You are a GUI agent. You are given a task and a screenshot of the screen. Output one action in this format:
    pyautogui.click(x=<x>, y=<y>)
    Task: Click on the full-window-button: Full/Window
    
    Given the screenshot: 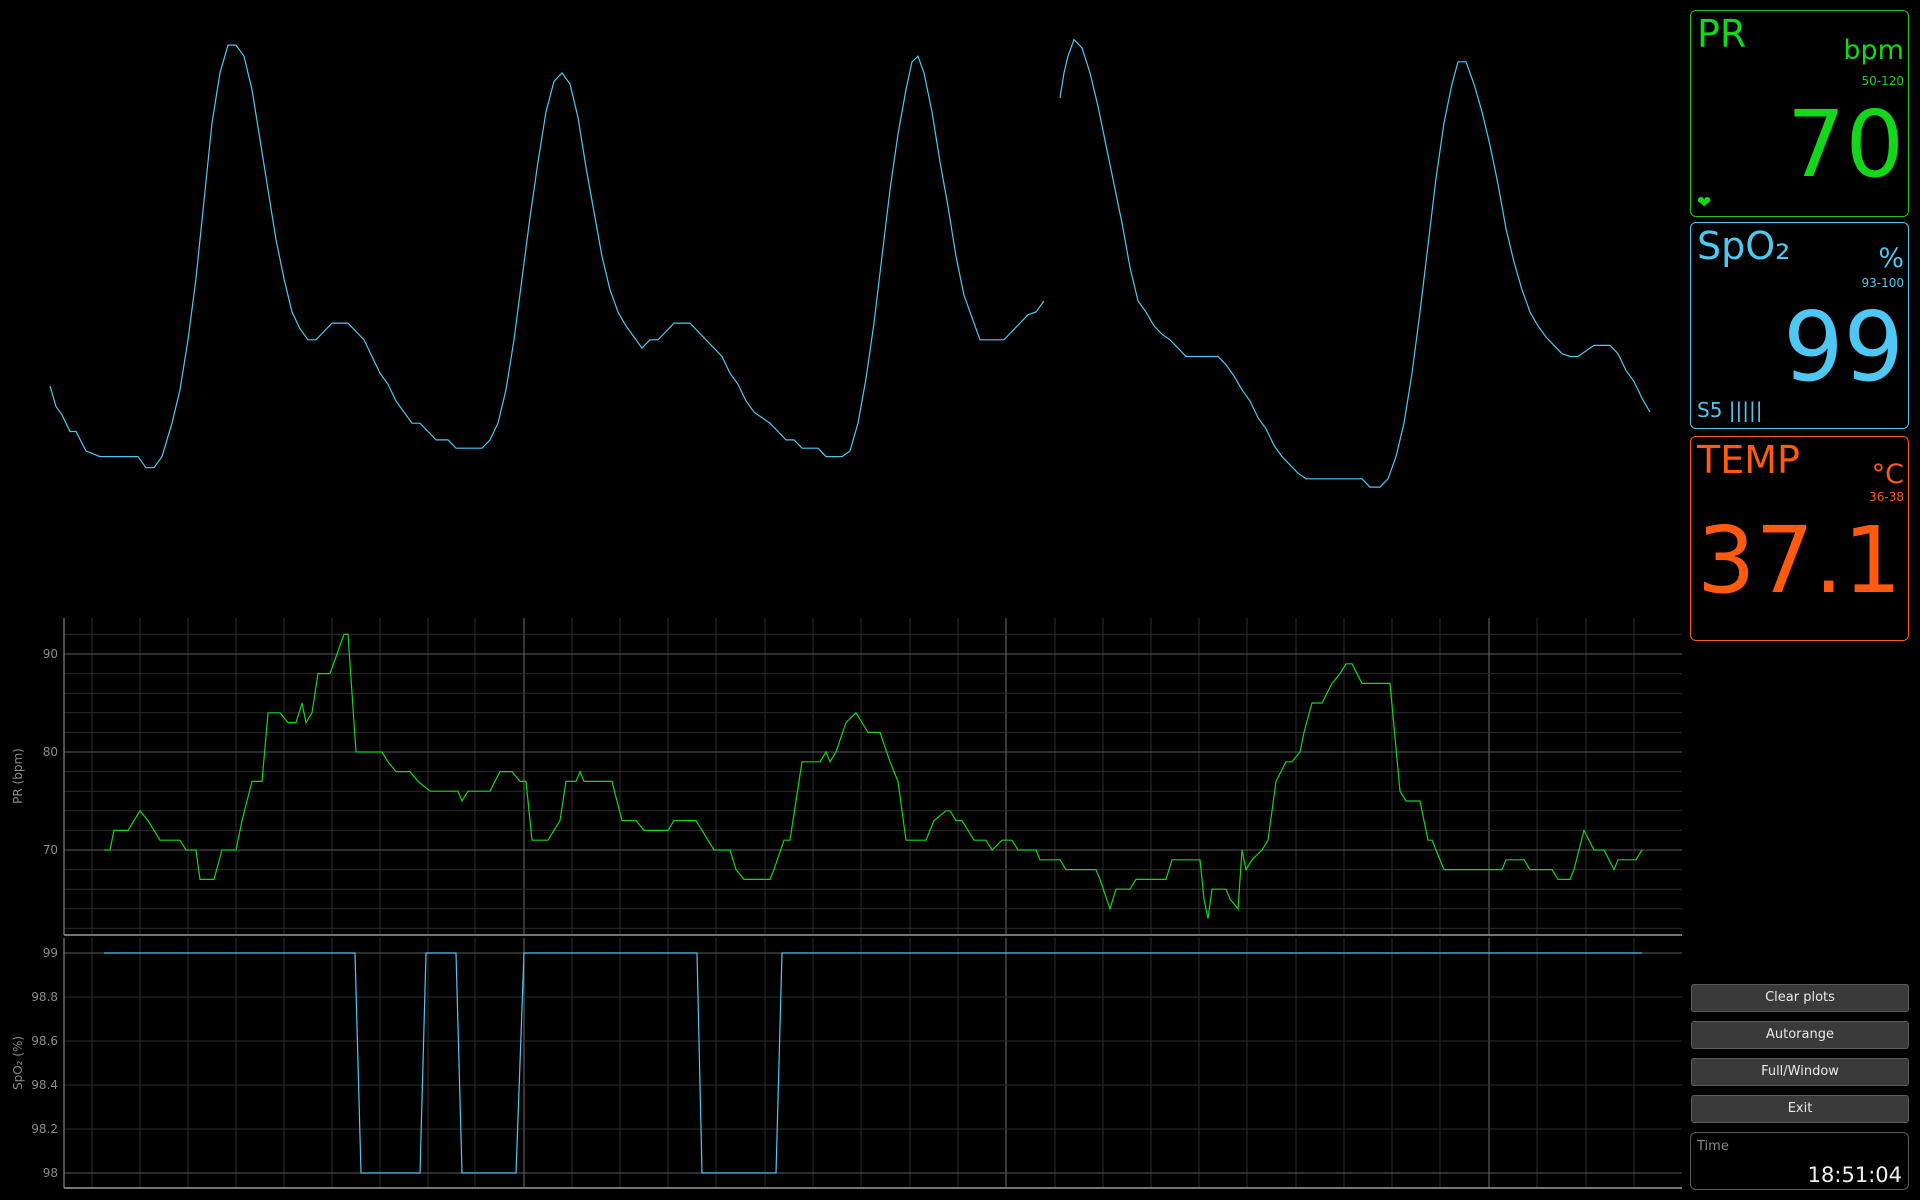 What is the action you would take?
    pyautogui.click(x=1800, y=1072)
    